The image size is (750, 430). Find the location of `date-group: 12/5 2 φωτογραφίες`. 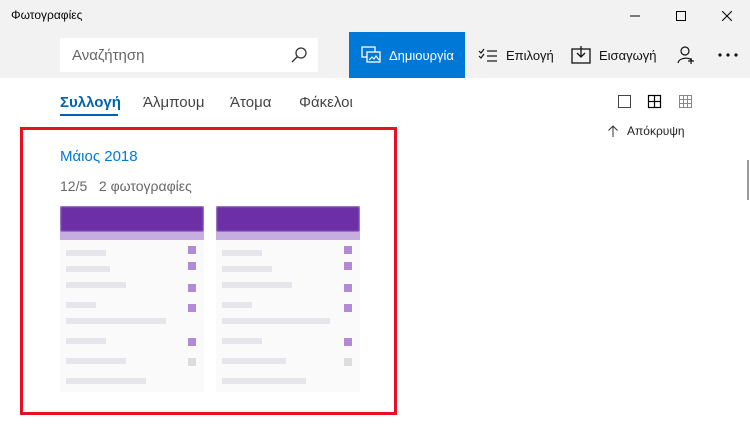

date-group: 12/5 2 φωτογραφίες is located at coordinates (126, 186).